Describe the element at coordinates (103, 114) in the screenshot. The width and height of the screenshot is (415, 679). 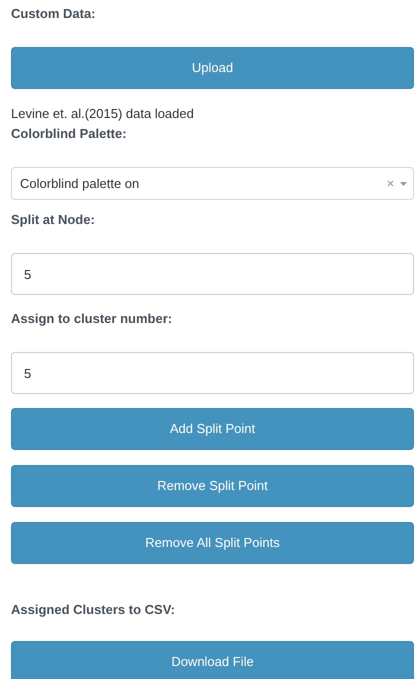
I see `status-text: Levine et. al.(2015) data loaded` at that location.